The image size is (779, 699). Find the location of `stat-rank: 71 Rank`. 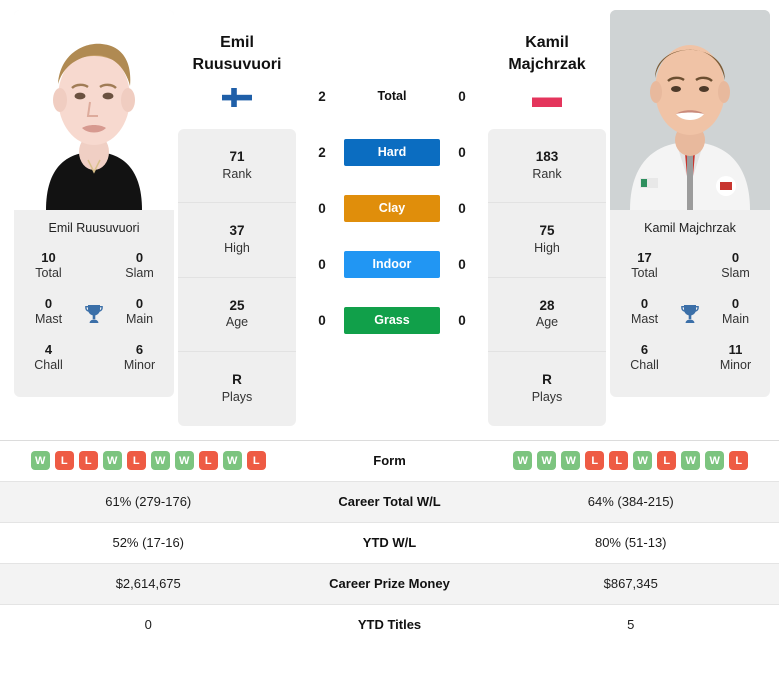

stat-rank: 71 Rank is located at coordinates (237, 166).